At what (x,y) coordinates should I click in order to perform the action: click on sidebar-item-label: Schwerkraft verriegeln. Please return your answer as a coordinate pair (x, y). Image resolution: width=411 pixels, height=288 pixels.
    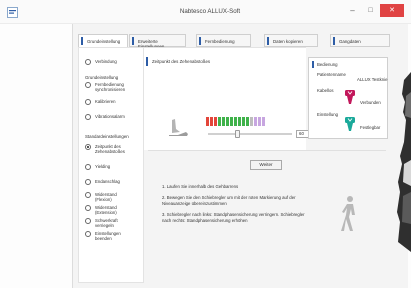
    Looking at the image, I should click on (106, 223).